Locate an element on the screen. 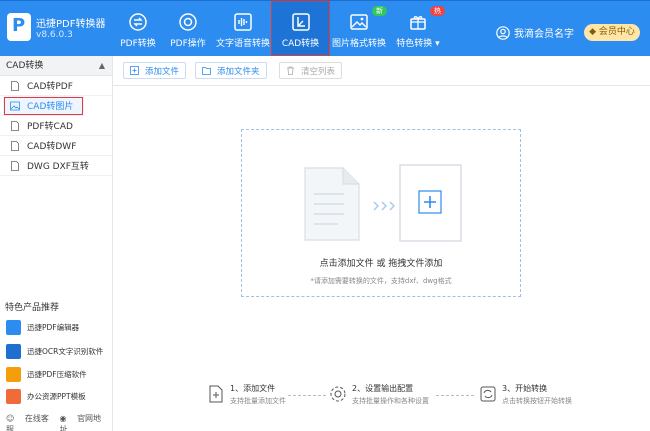 This screenshot has height=431, width=650. add-file-label: 添加文件 is located at coordinates (162, 71).